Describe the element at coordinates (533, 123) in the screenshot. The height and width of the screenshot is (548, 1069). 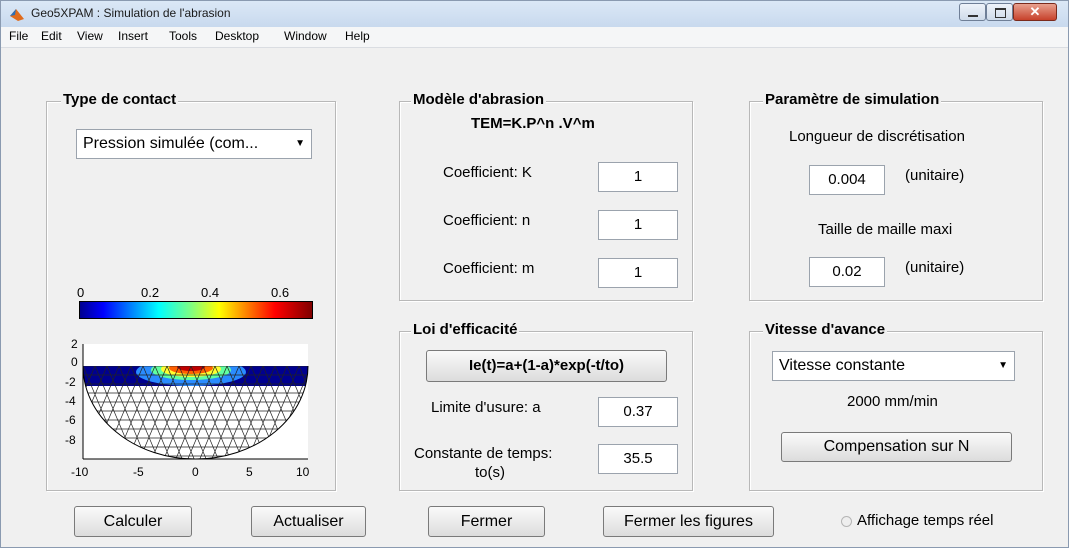
I see `abrasion-formula: TEM=K.P^n .V^m` at that location.